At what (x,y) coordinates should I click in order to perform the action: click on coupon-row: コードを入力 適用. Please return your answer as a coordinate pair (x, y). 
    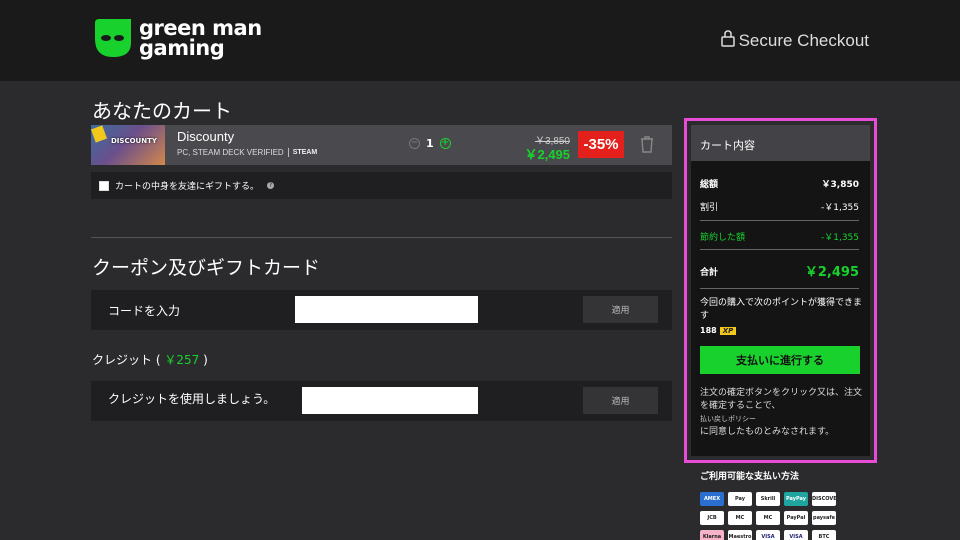
    Looking at the image, I should click on (381, 310).